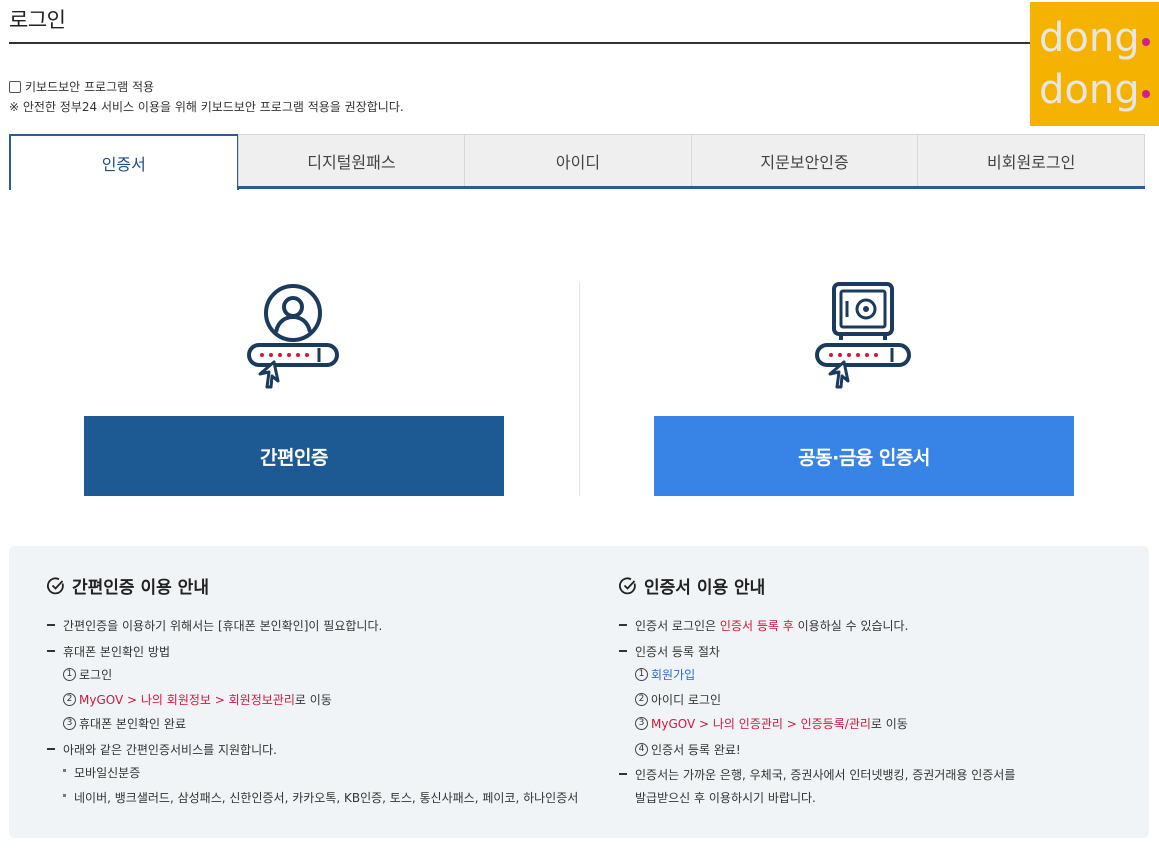  Describe the element at coordinates (725, 798) in the screenshot. I see `guide-line-continued: 발급받으신 후 이용하시기 바랍니다.` at that location.